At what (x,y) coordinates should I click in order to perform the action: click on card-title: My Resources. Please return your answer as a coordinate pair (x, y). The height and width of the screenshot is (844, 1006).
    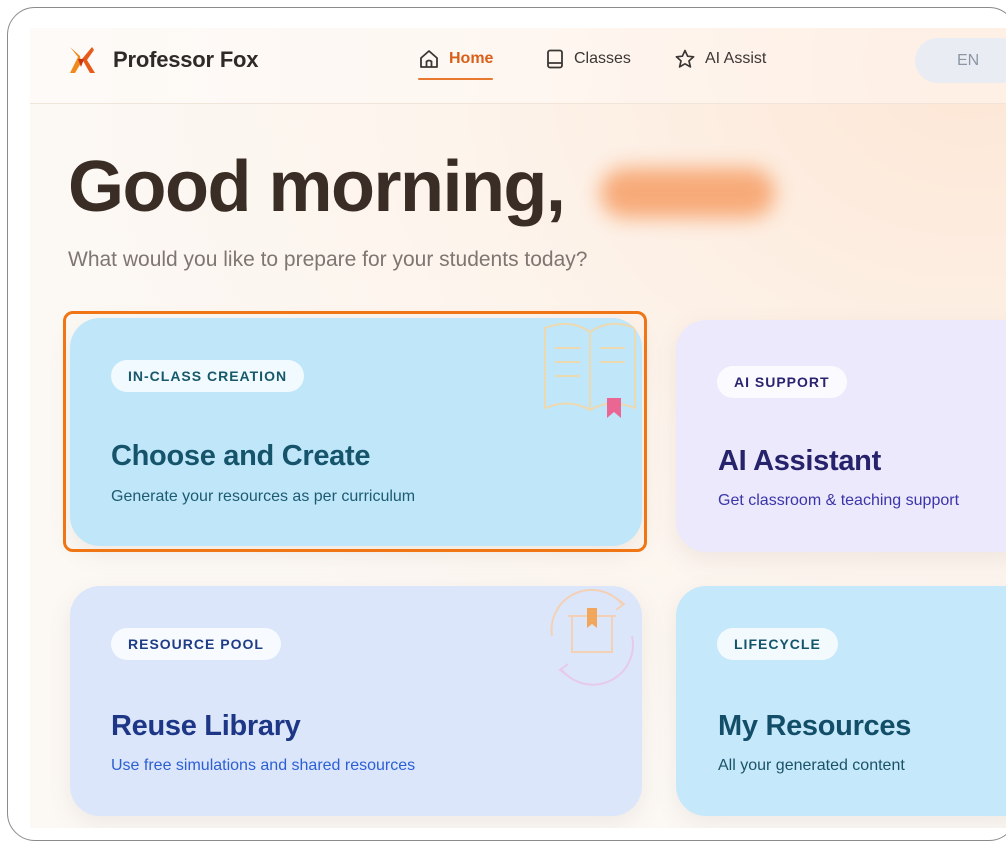
    Looking at the image, I should click on (815, 726).